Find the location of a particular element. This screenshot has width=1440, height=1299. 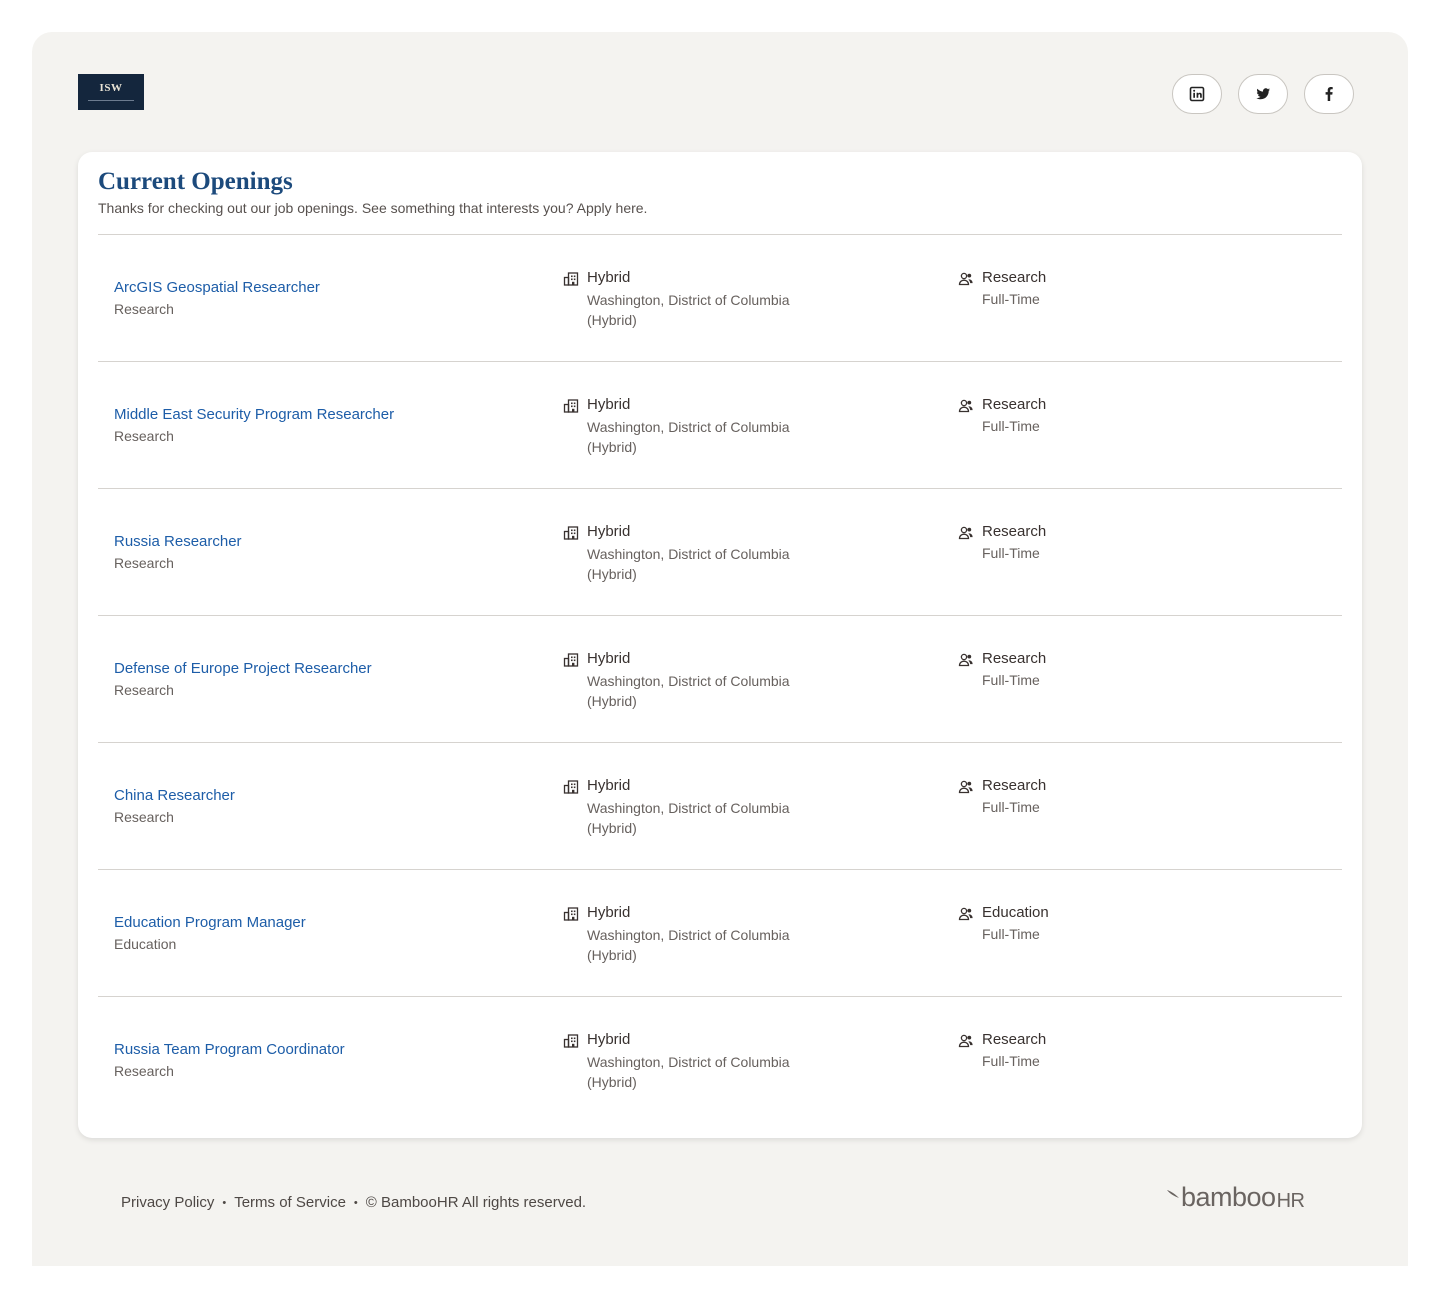

facebook-button is located at coordinates (1329, 94).